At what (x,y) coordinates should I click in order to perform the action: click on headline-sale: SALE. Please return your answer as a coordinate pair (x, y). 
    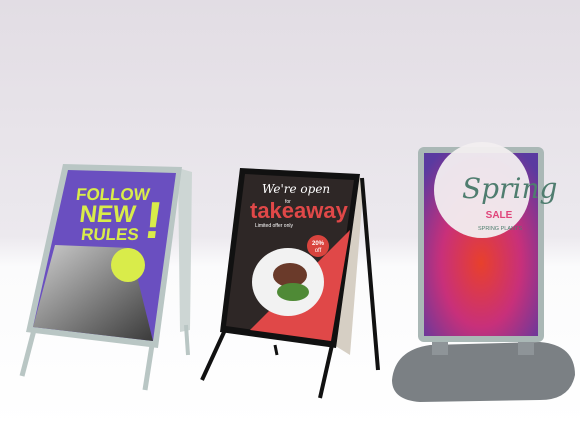
    Looking at the image, I should click on (499, 215).